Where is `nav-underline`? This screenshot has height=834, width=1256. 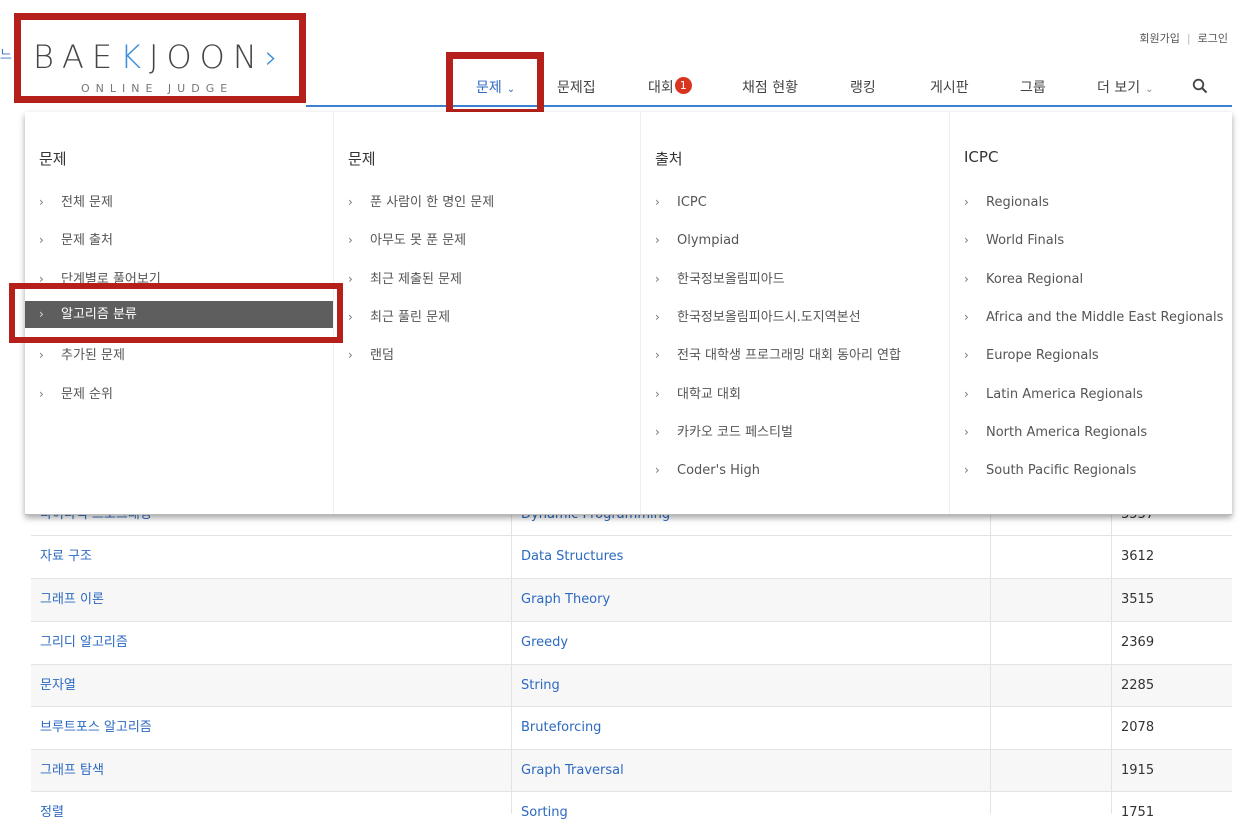 nav-underline is located at coordinates (769, 106).